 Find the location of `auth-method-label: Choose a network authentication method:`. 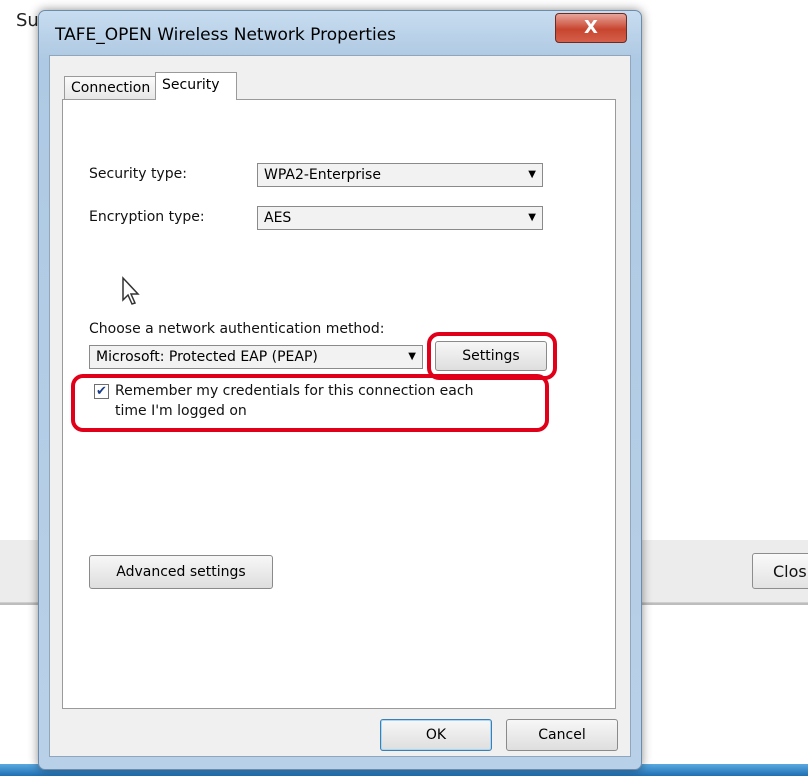

auth-method-label: Choose a network authentication method: is located at coordinates (237, 329).